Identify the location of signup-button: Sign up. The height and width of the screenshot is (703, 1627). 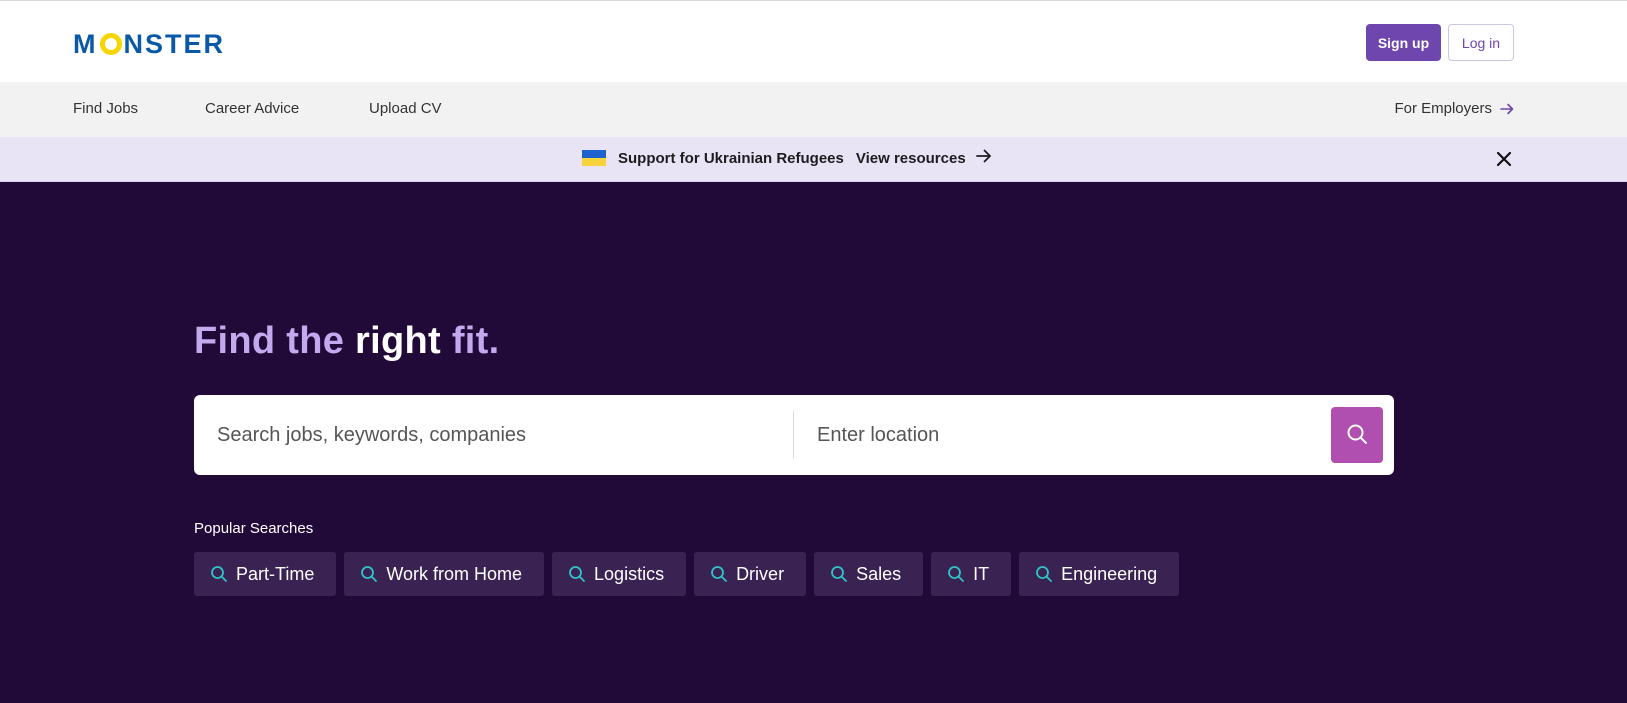
(1403, 42).